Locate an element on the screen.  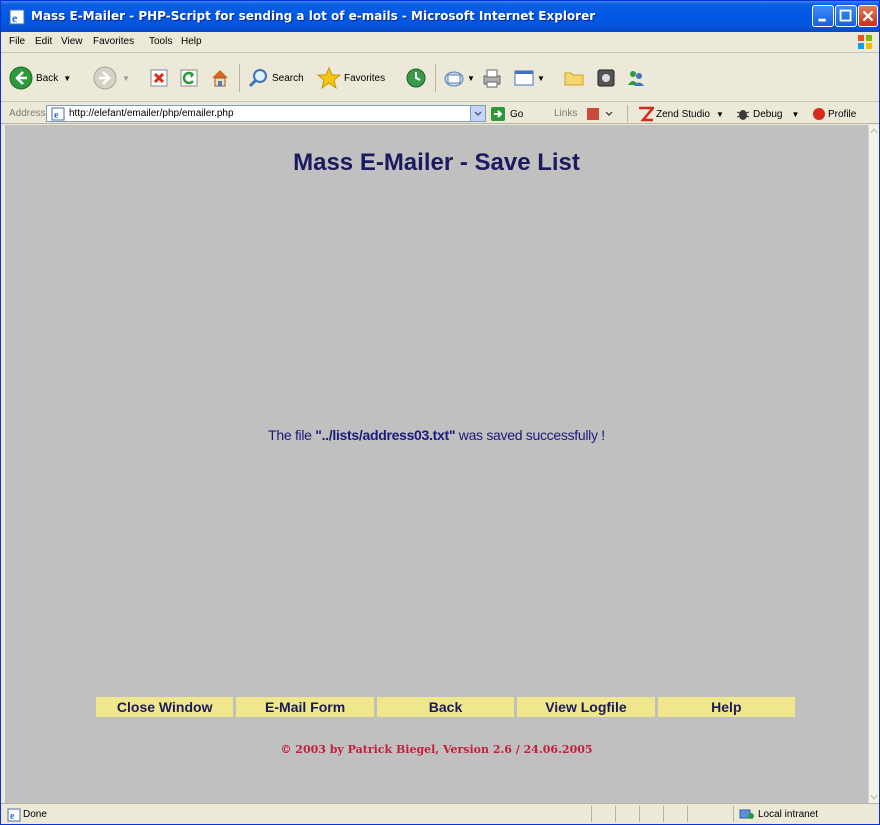
debug-label: Debug is located at coordinates (768, 114).